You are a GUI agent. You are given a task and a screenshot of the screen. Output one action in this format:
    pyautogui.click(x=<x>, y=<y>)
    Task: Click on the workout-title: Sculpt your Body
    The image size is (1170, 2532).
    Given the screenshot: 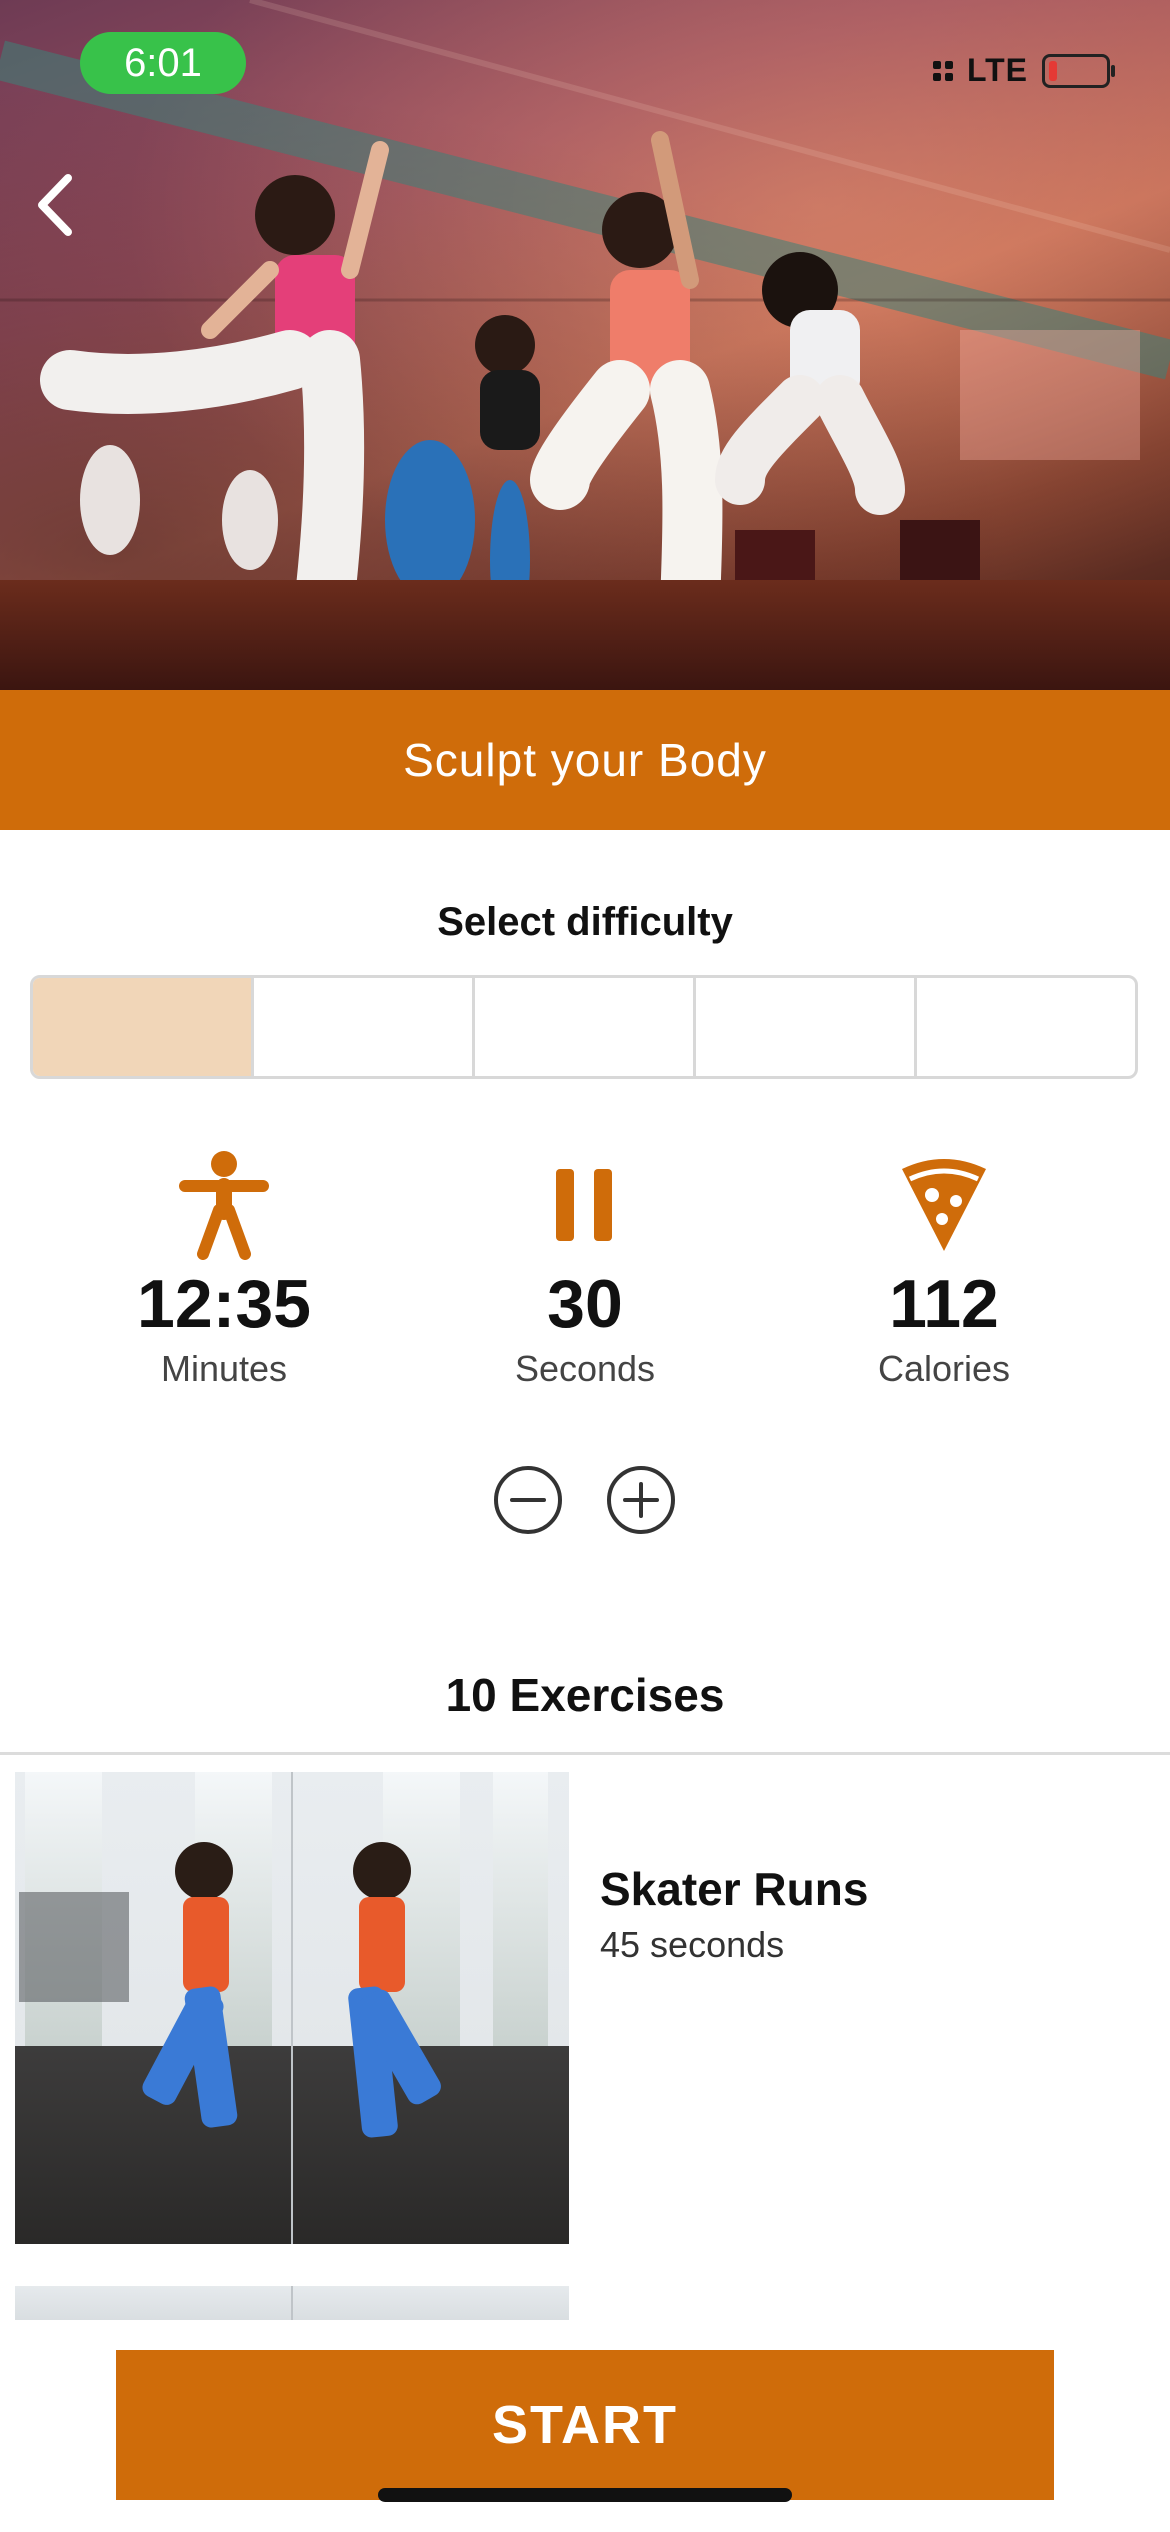 What is the action you would take?
    pyautogui.click(x=585, y=760)
    